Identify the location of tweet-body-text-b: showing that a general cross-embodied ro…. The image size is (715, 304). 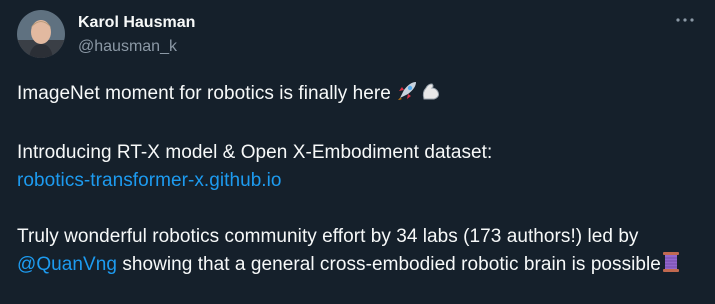
(388, 264).